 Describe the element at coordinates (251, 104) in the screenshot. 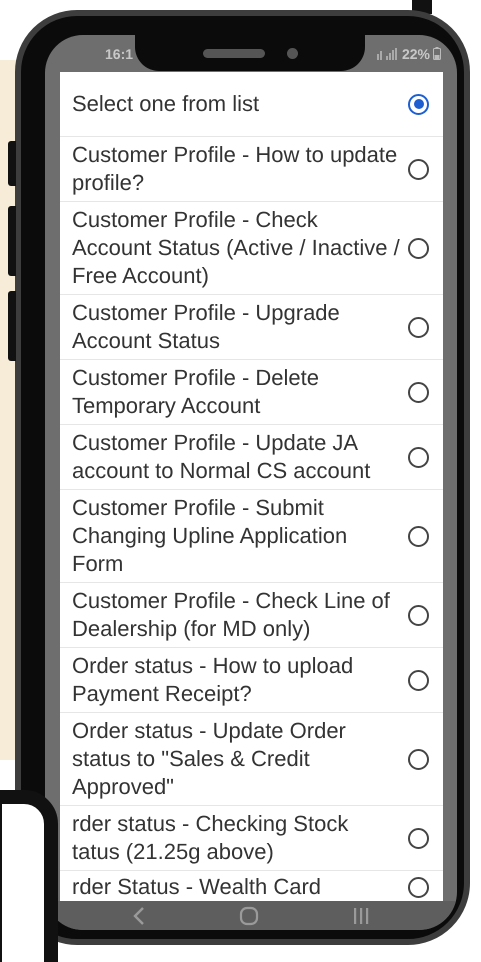

I see `list-option: Select one from list` at that location.